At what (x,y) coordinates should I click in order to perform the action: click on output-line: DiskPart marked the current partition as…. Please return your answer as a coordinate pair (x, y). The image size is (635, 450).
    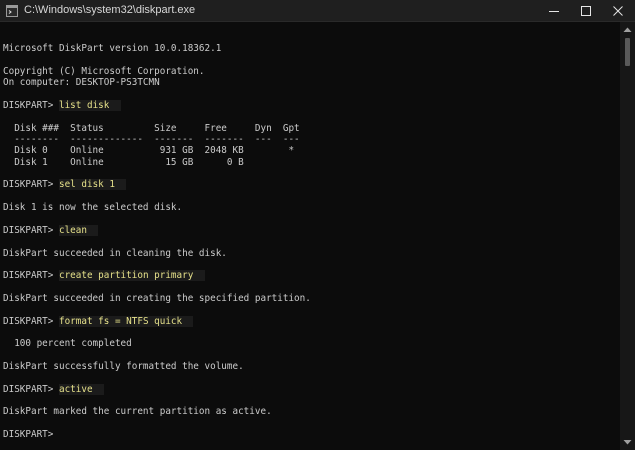
    Looking at the image, I should click on (137, 412).